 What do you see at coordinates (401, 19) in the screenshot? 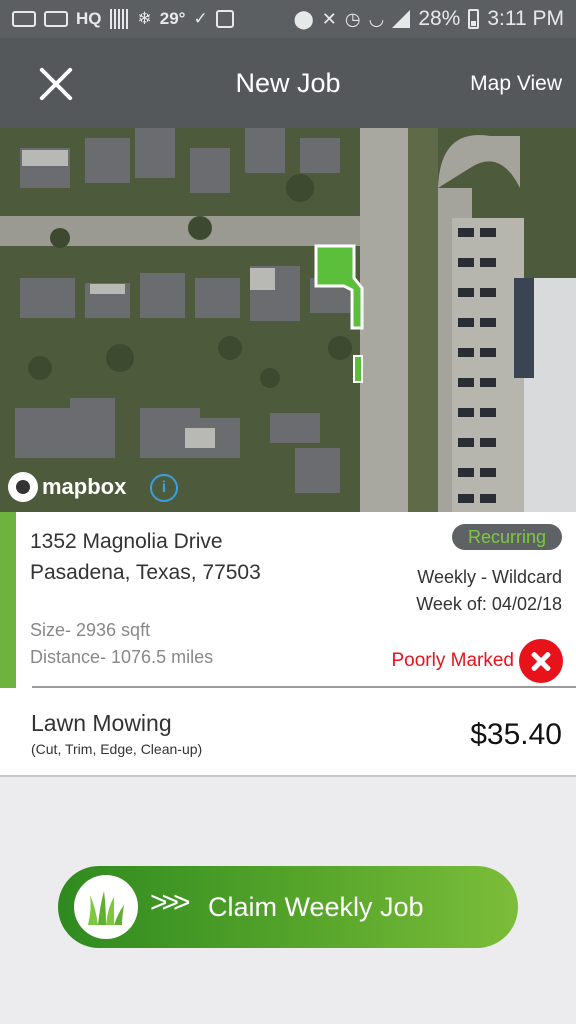
I see `signal-icon` at bounding box center [401, 19].